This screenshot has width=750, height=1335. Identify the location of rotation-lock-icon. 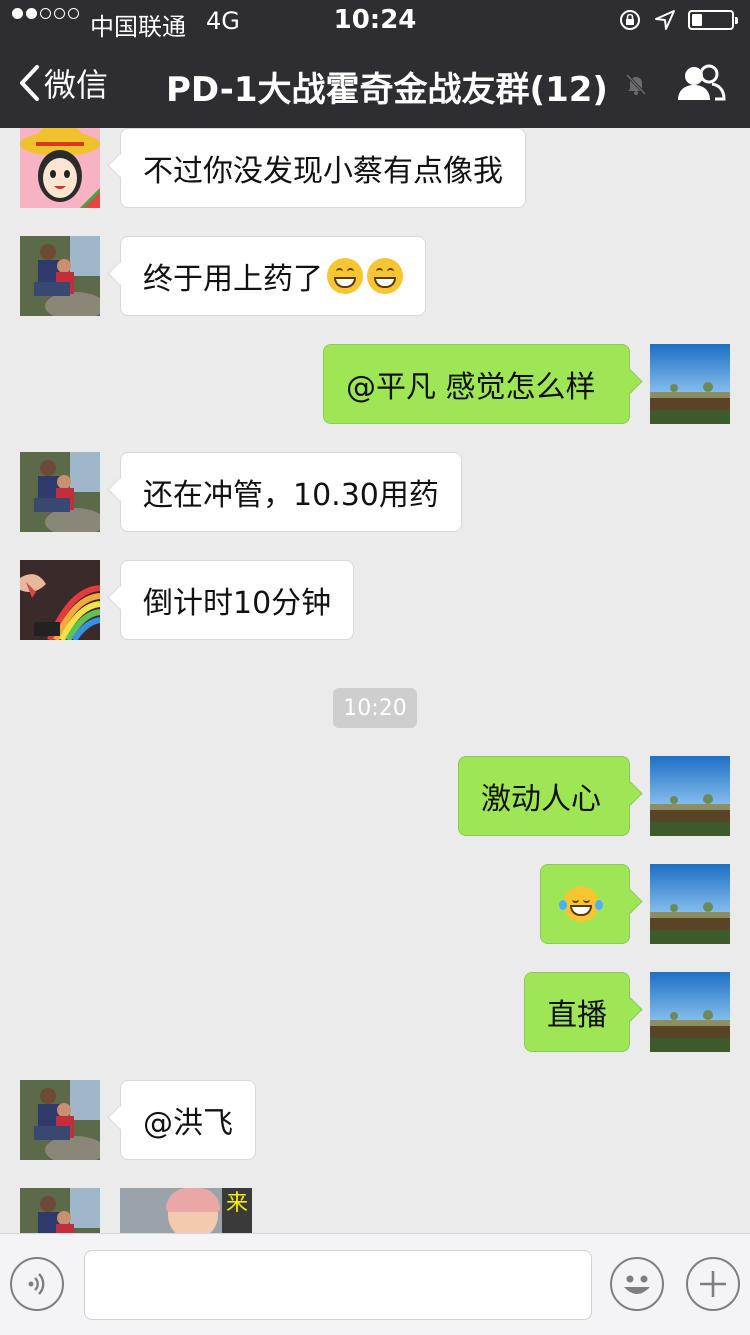
(630, 20).